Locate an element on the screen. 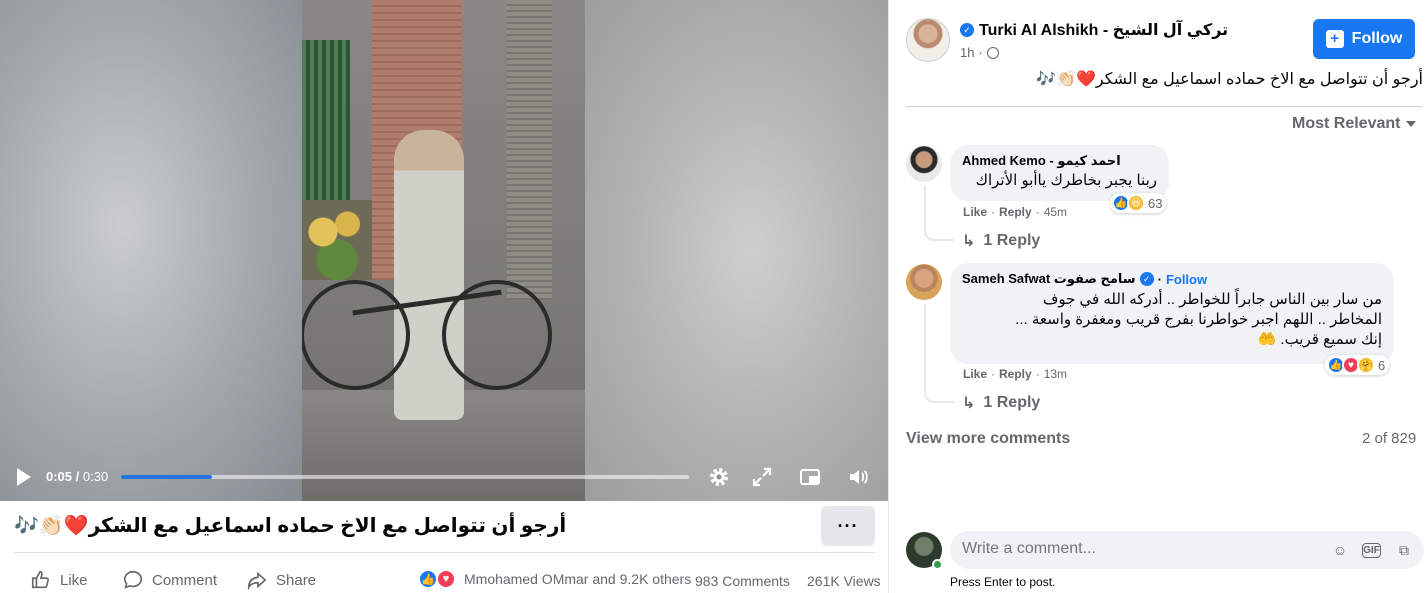 The image size is (1426, 593). comment-actions: Like · Reply · 45m is located at coordinates (1015, 212).